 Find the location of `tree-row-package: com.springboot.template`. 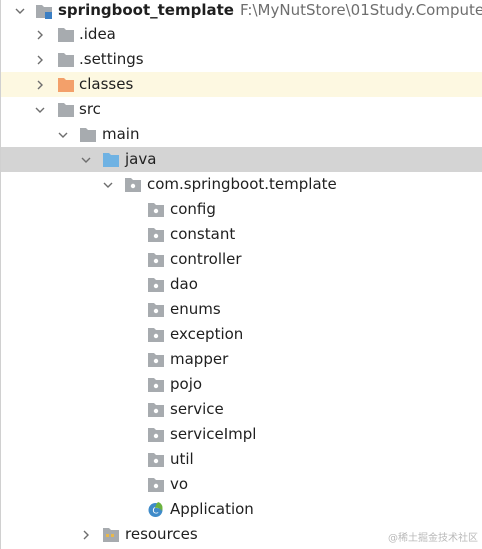

tree-row-package: com.springboot.template is located at coordinates (241, 184).